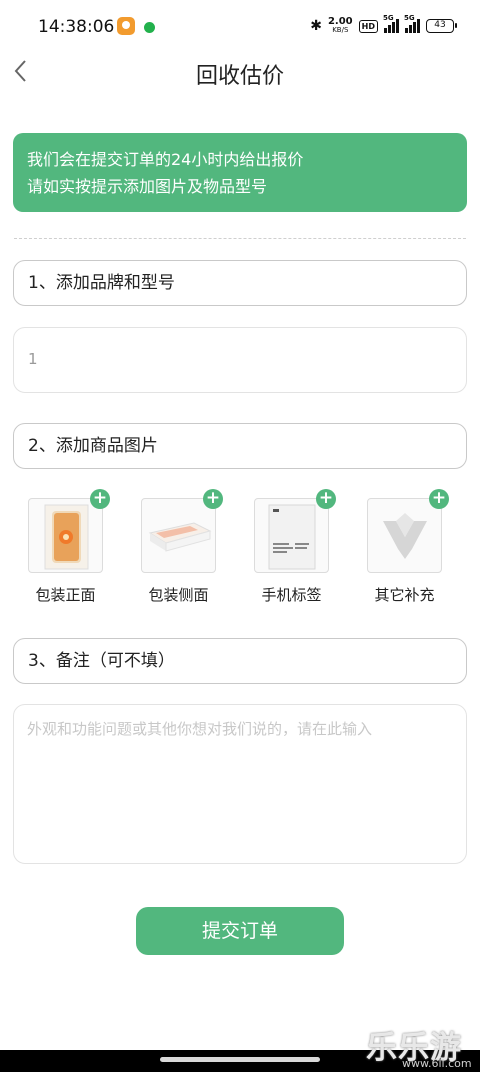  Describe the element at coordinates (316, 26) in the screenshot. I see `bluetooth-icon: ✱` at that location.